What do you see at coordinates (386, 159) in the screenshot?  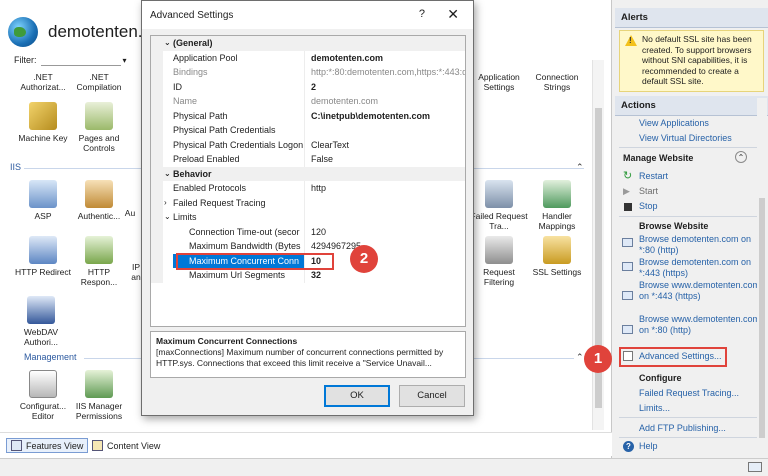 I see `property-value: False` at bounding box center [386, 159].